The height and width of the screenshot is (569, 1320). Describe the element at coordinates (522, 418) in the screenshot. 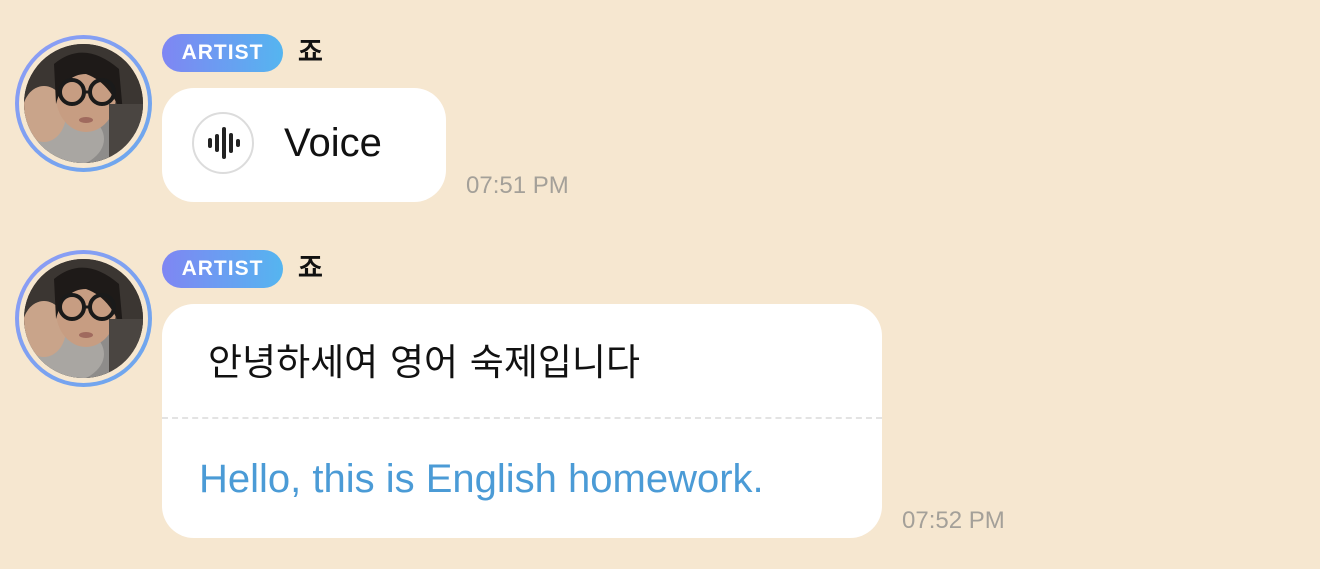

I see `translation-divider` at that location.